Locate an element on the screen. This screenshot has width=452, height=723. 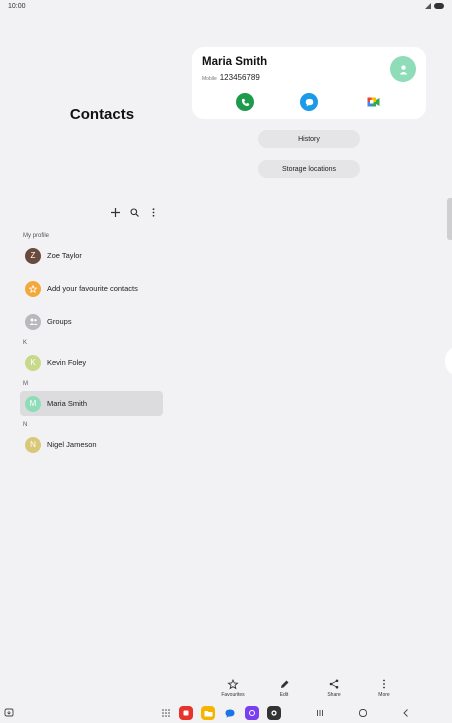
share-icon is located at coordinates (334, 684).